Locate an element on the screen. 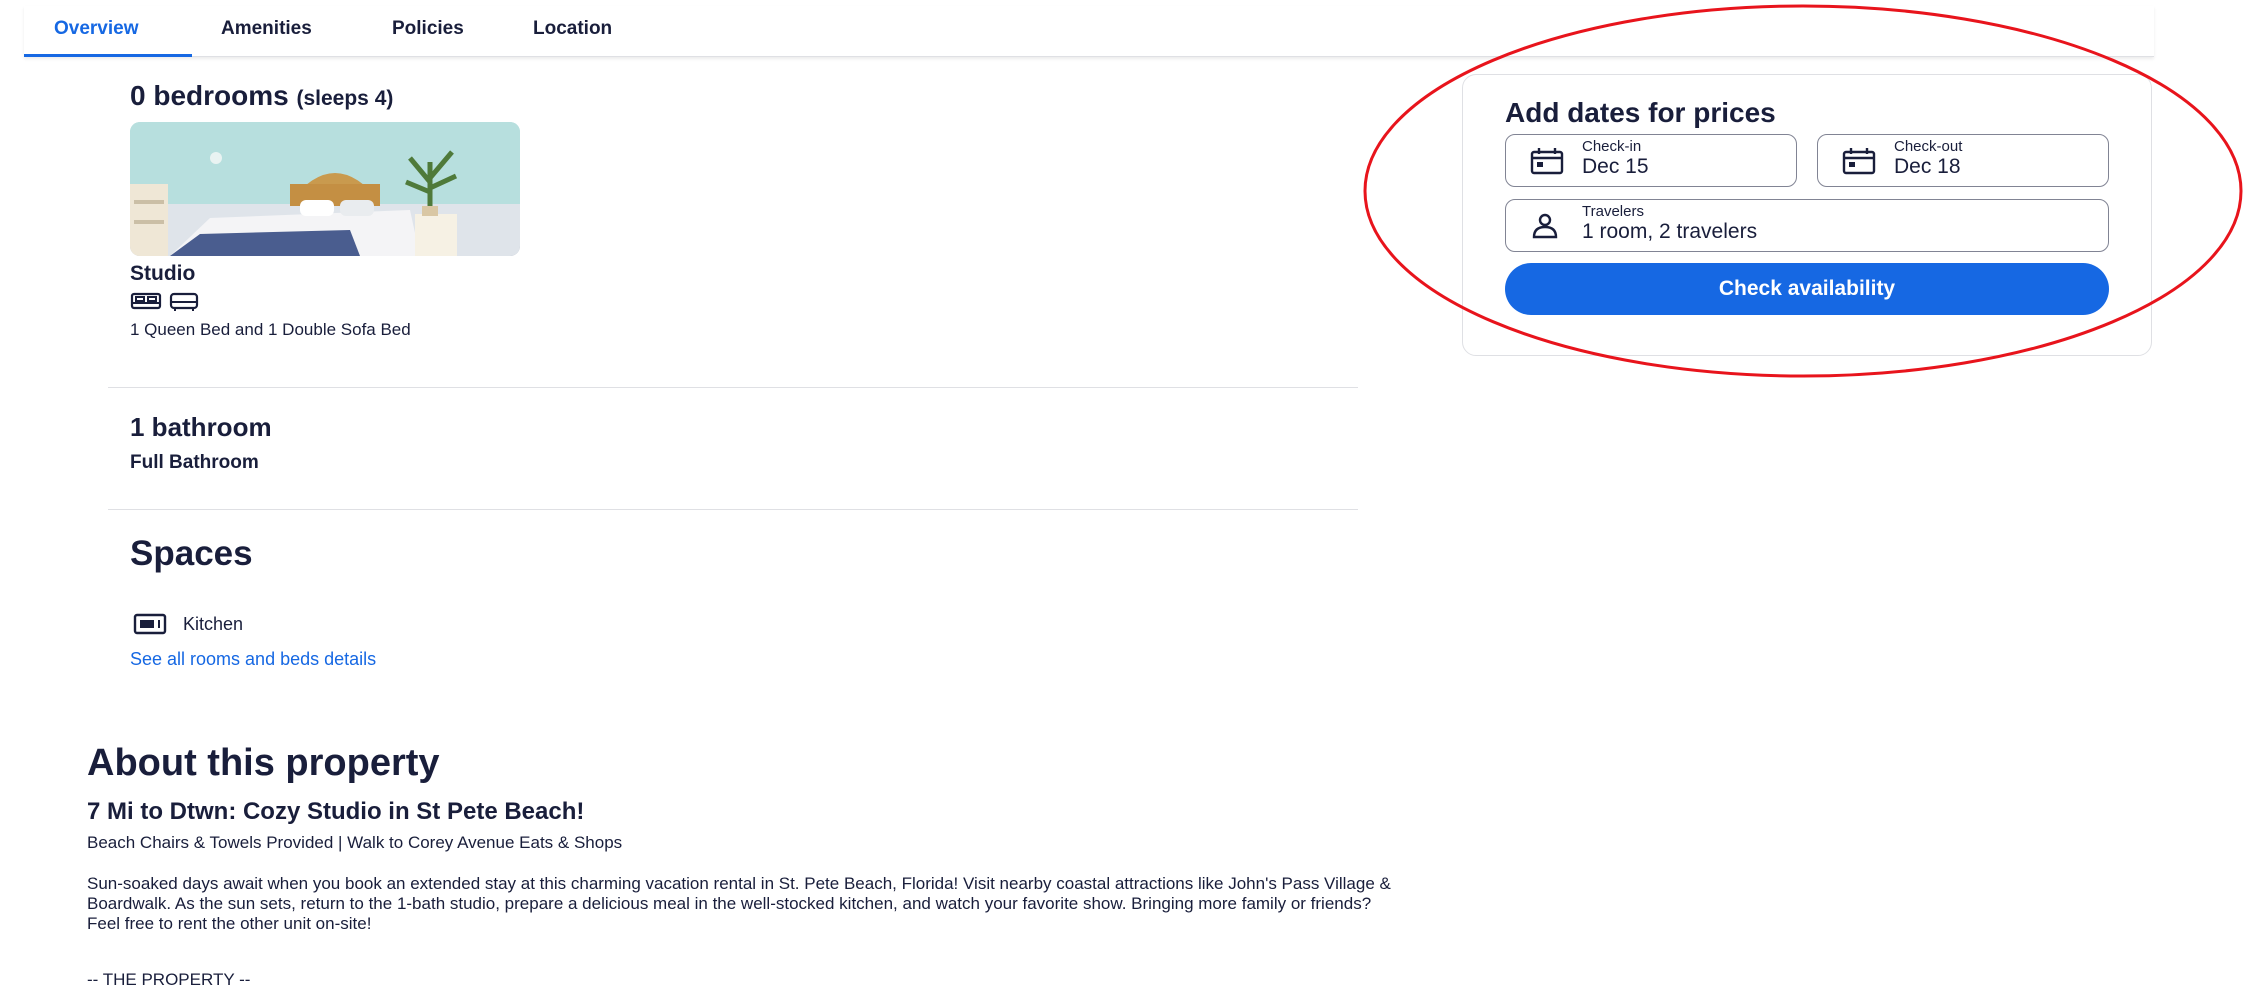 The height and width of the screenshot is (1007, 2247). check-availability-button: Check availability is located at coordinates (1807, 289).